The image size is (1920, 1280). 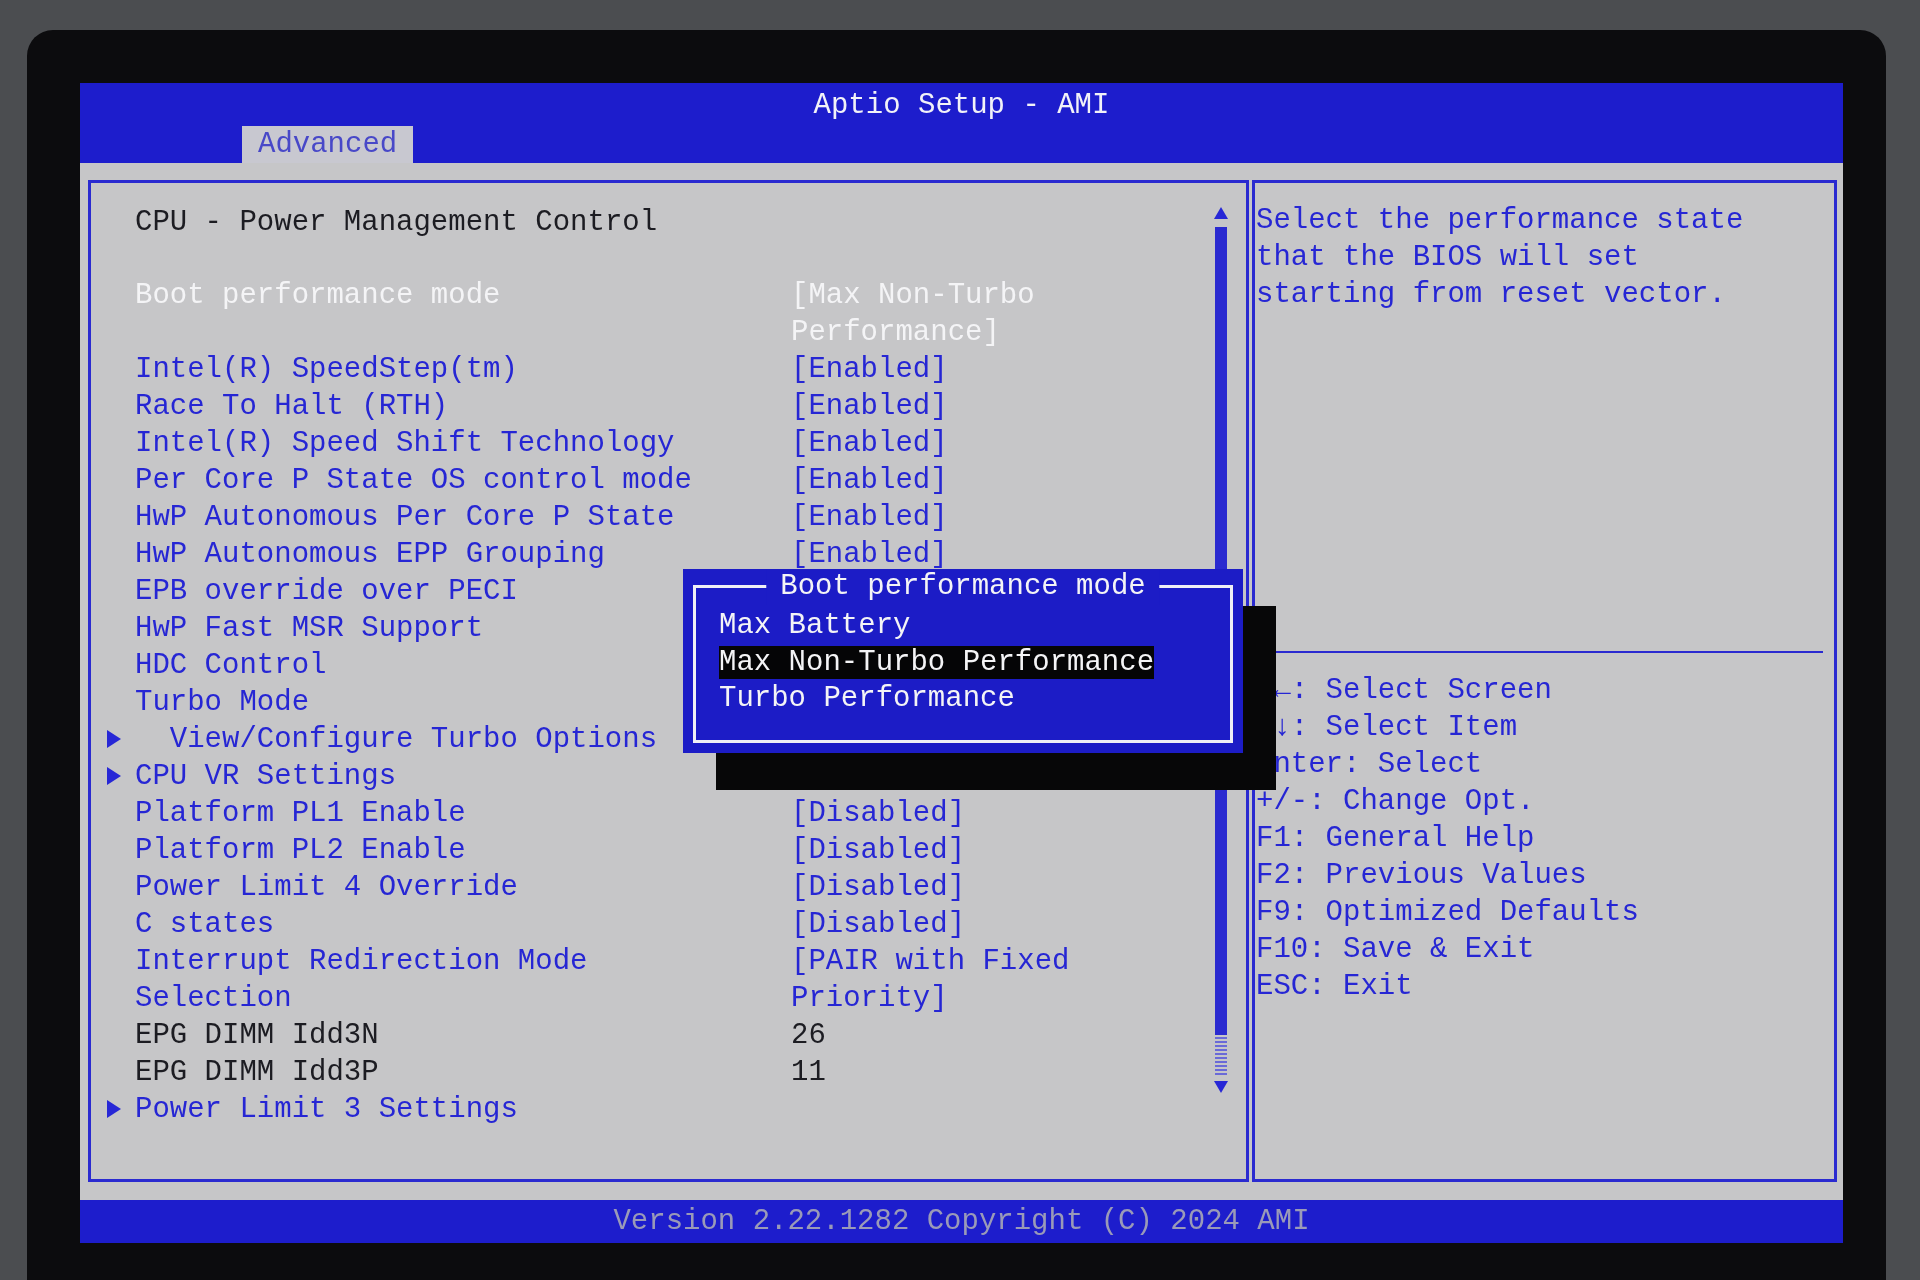 What do you see at coordinates (815, 625) in the screenshot?
I see `option-item: Max Battery` at bounding box center [815, 625].